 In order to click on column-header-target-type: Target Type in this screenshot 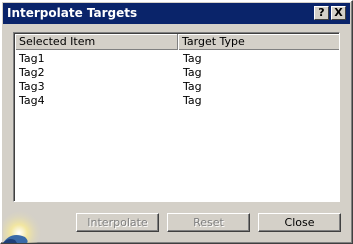, I will do `click(258, 42)`.